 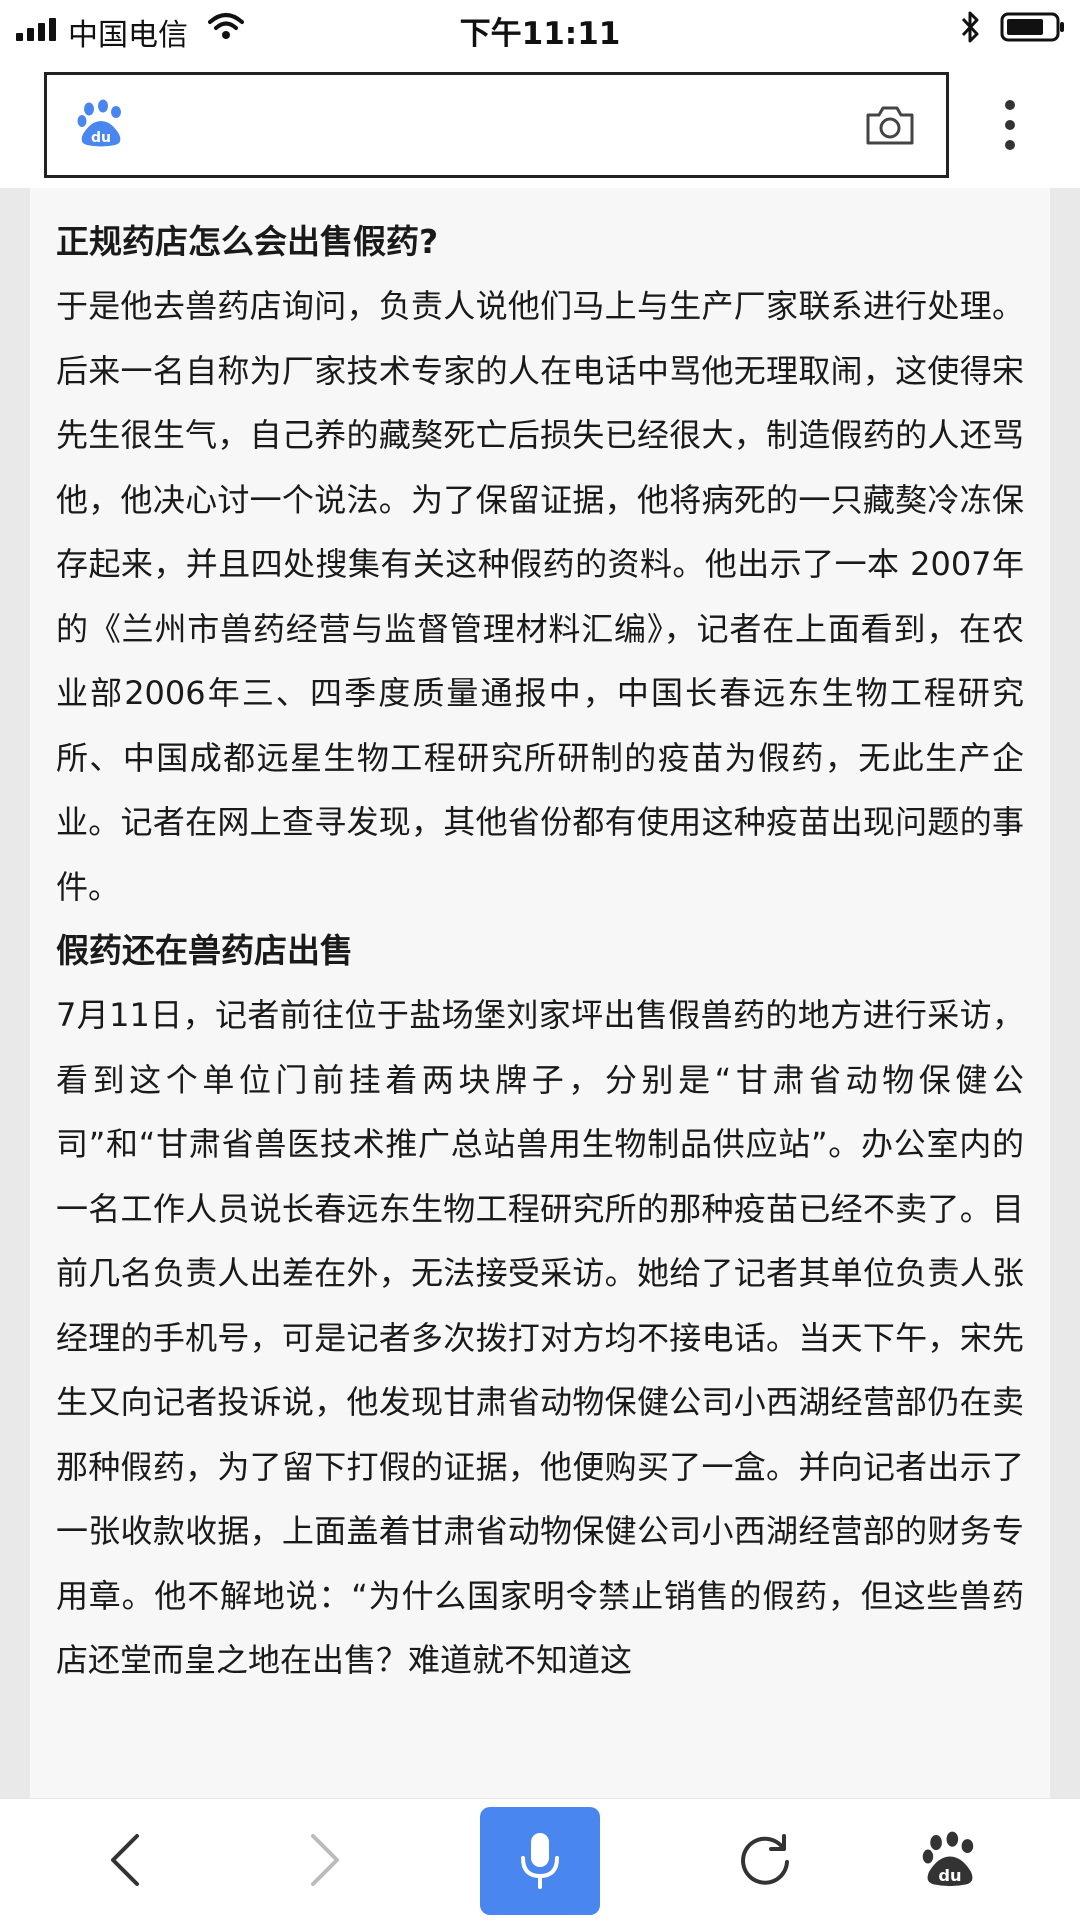 What do you see at coordinates (101, 126) in the screenshot?
I see `baidu-paw-icon: du` at bounding box center [101, 126].